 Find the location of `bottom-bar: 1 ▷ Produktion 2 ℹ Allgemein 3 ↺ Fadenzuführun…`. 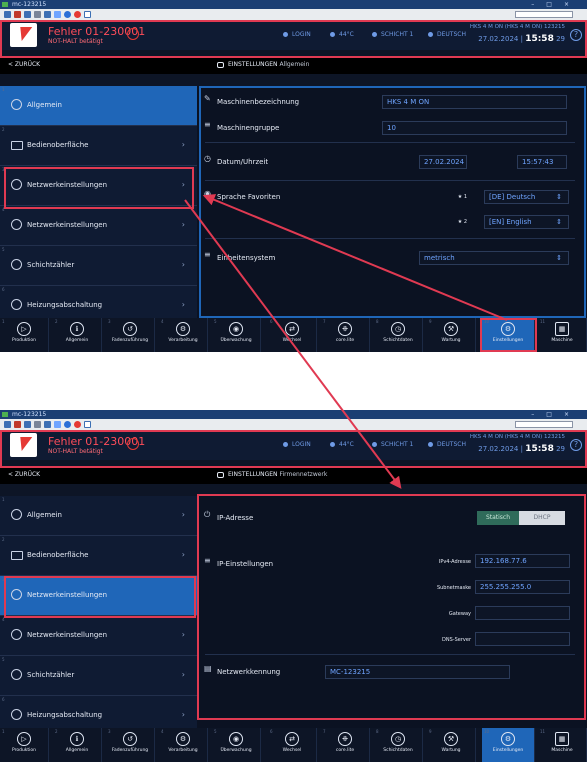

bottom-bar: 1 ▷ Produktion 2 ℹ Allgemein 3 ↺ Fadenzuführun… is located at coordinates (293, 745).